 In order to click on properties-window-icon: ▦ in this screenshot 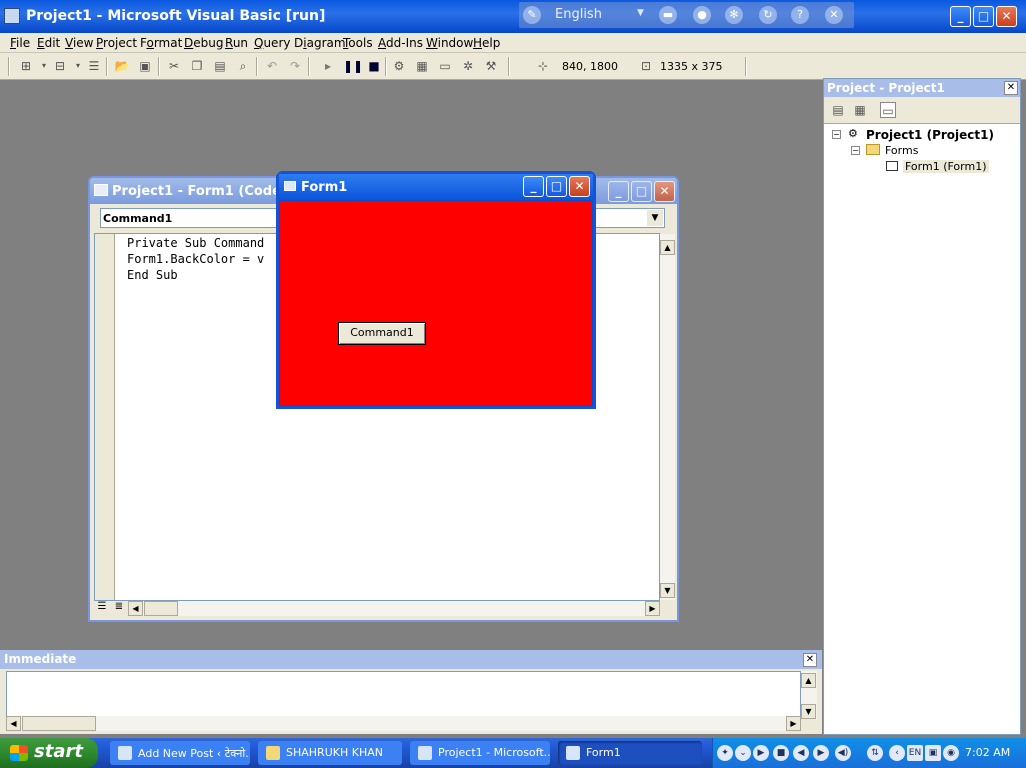, I will do `click(422, 66)`.